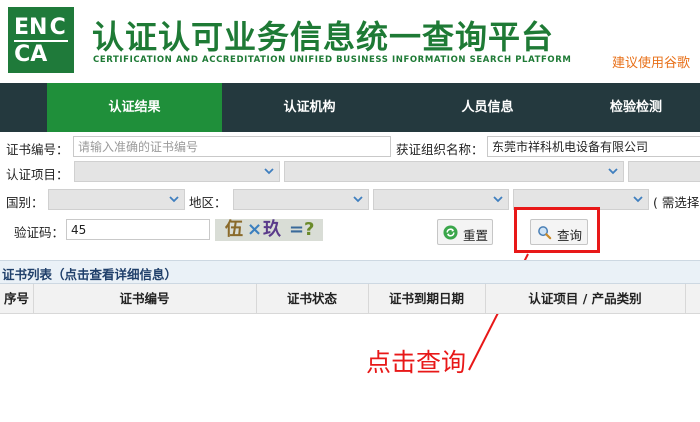  Describe the element at coordinates (39, 232) in the screenshot. I see `captcha-label: 验证码：` at that location.